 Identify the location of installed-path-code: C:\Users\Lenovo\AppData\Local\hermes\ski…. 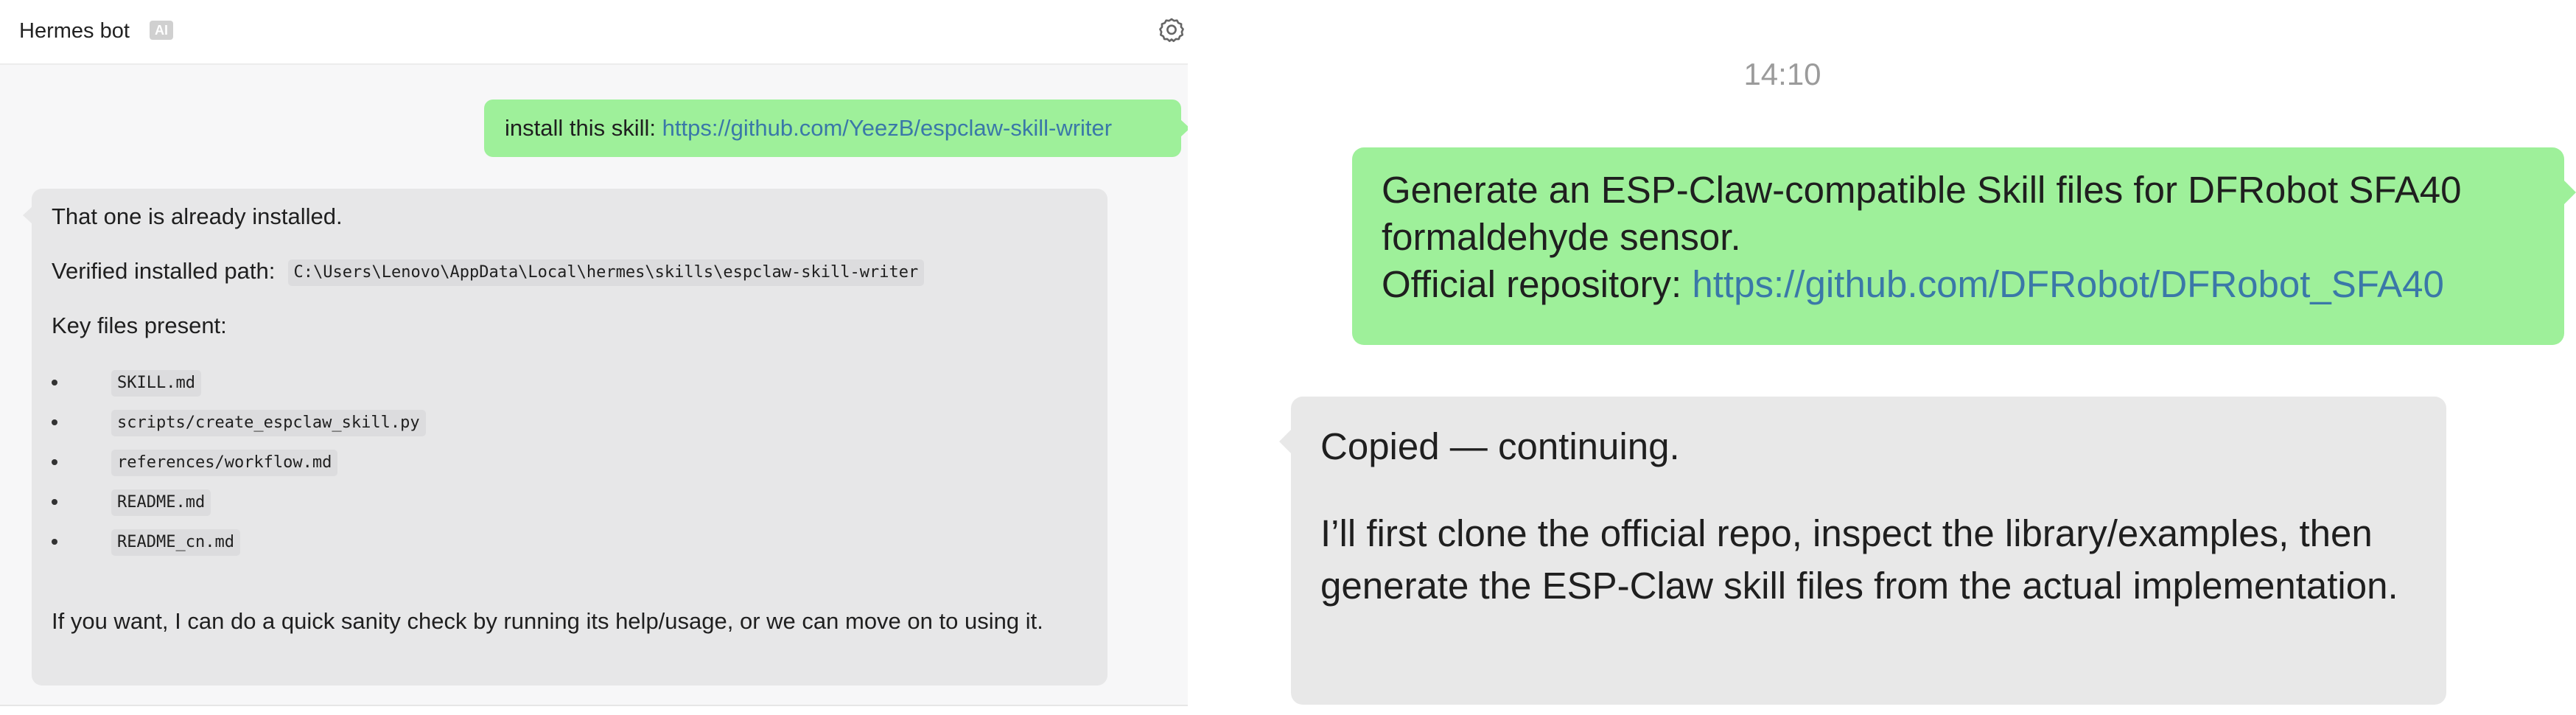
(606, 272).